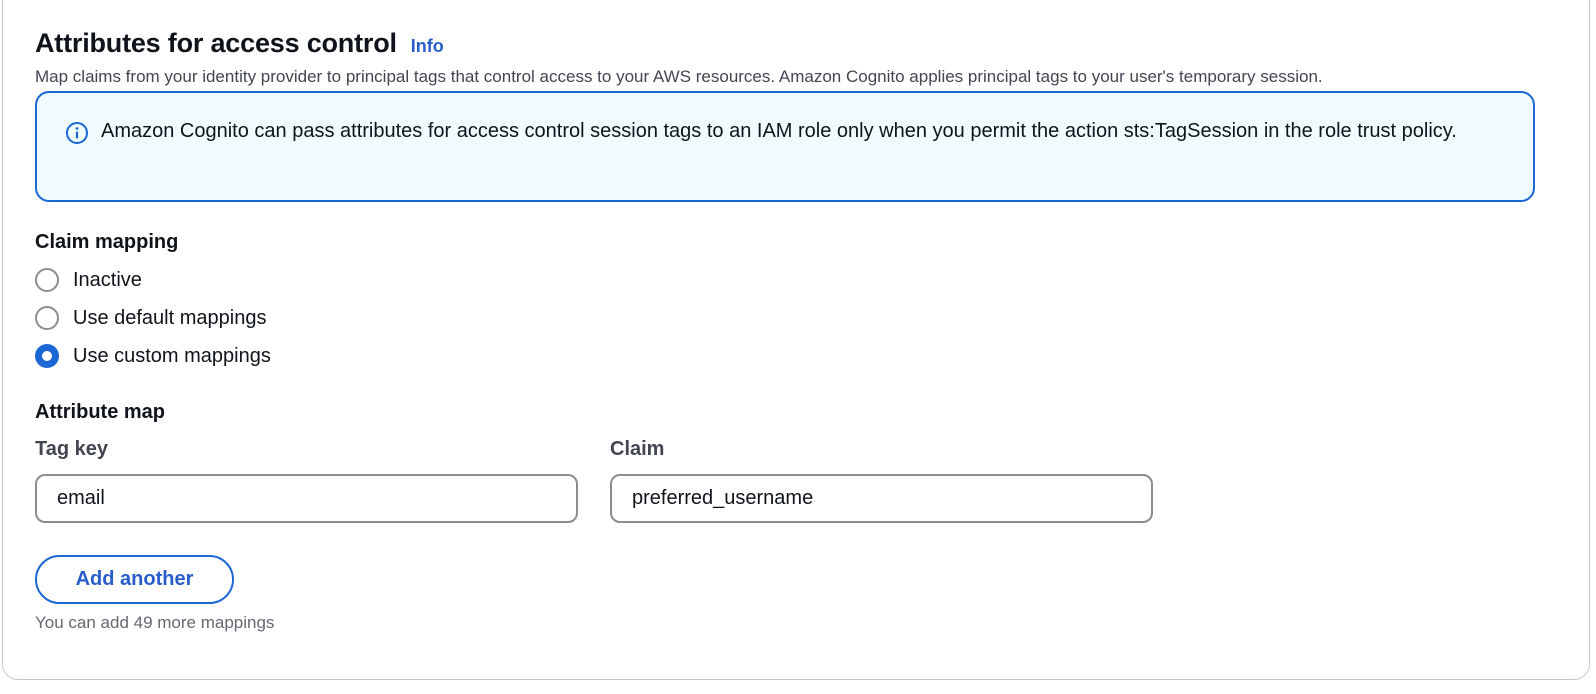  I want to click on mappings-remaining-hint: You can add 49 more mappings, so click(155, 622).